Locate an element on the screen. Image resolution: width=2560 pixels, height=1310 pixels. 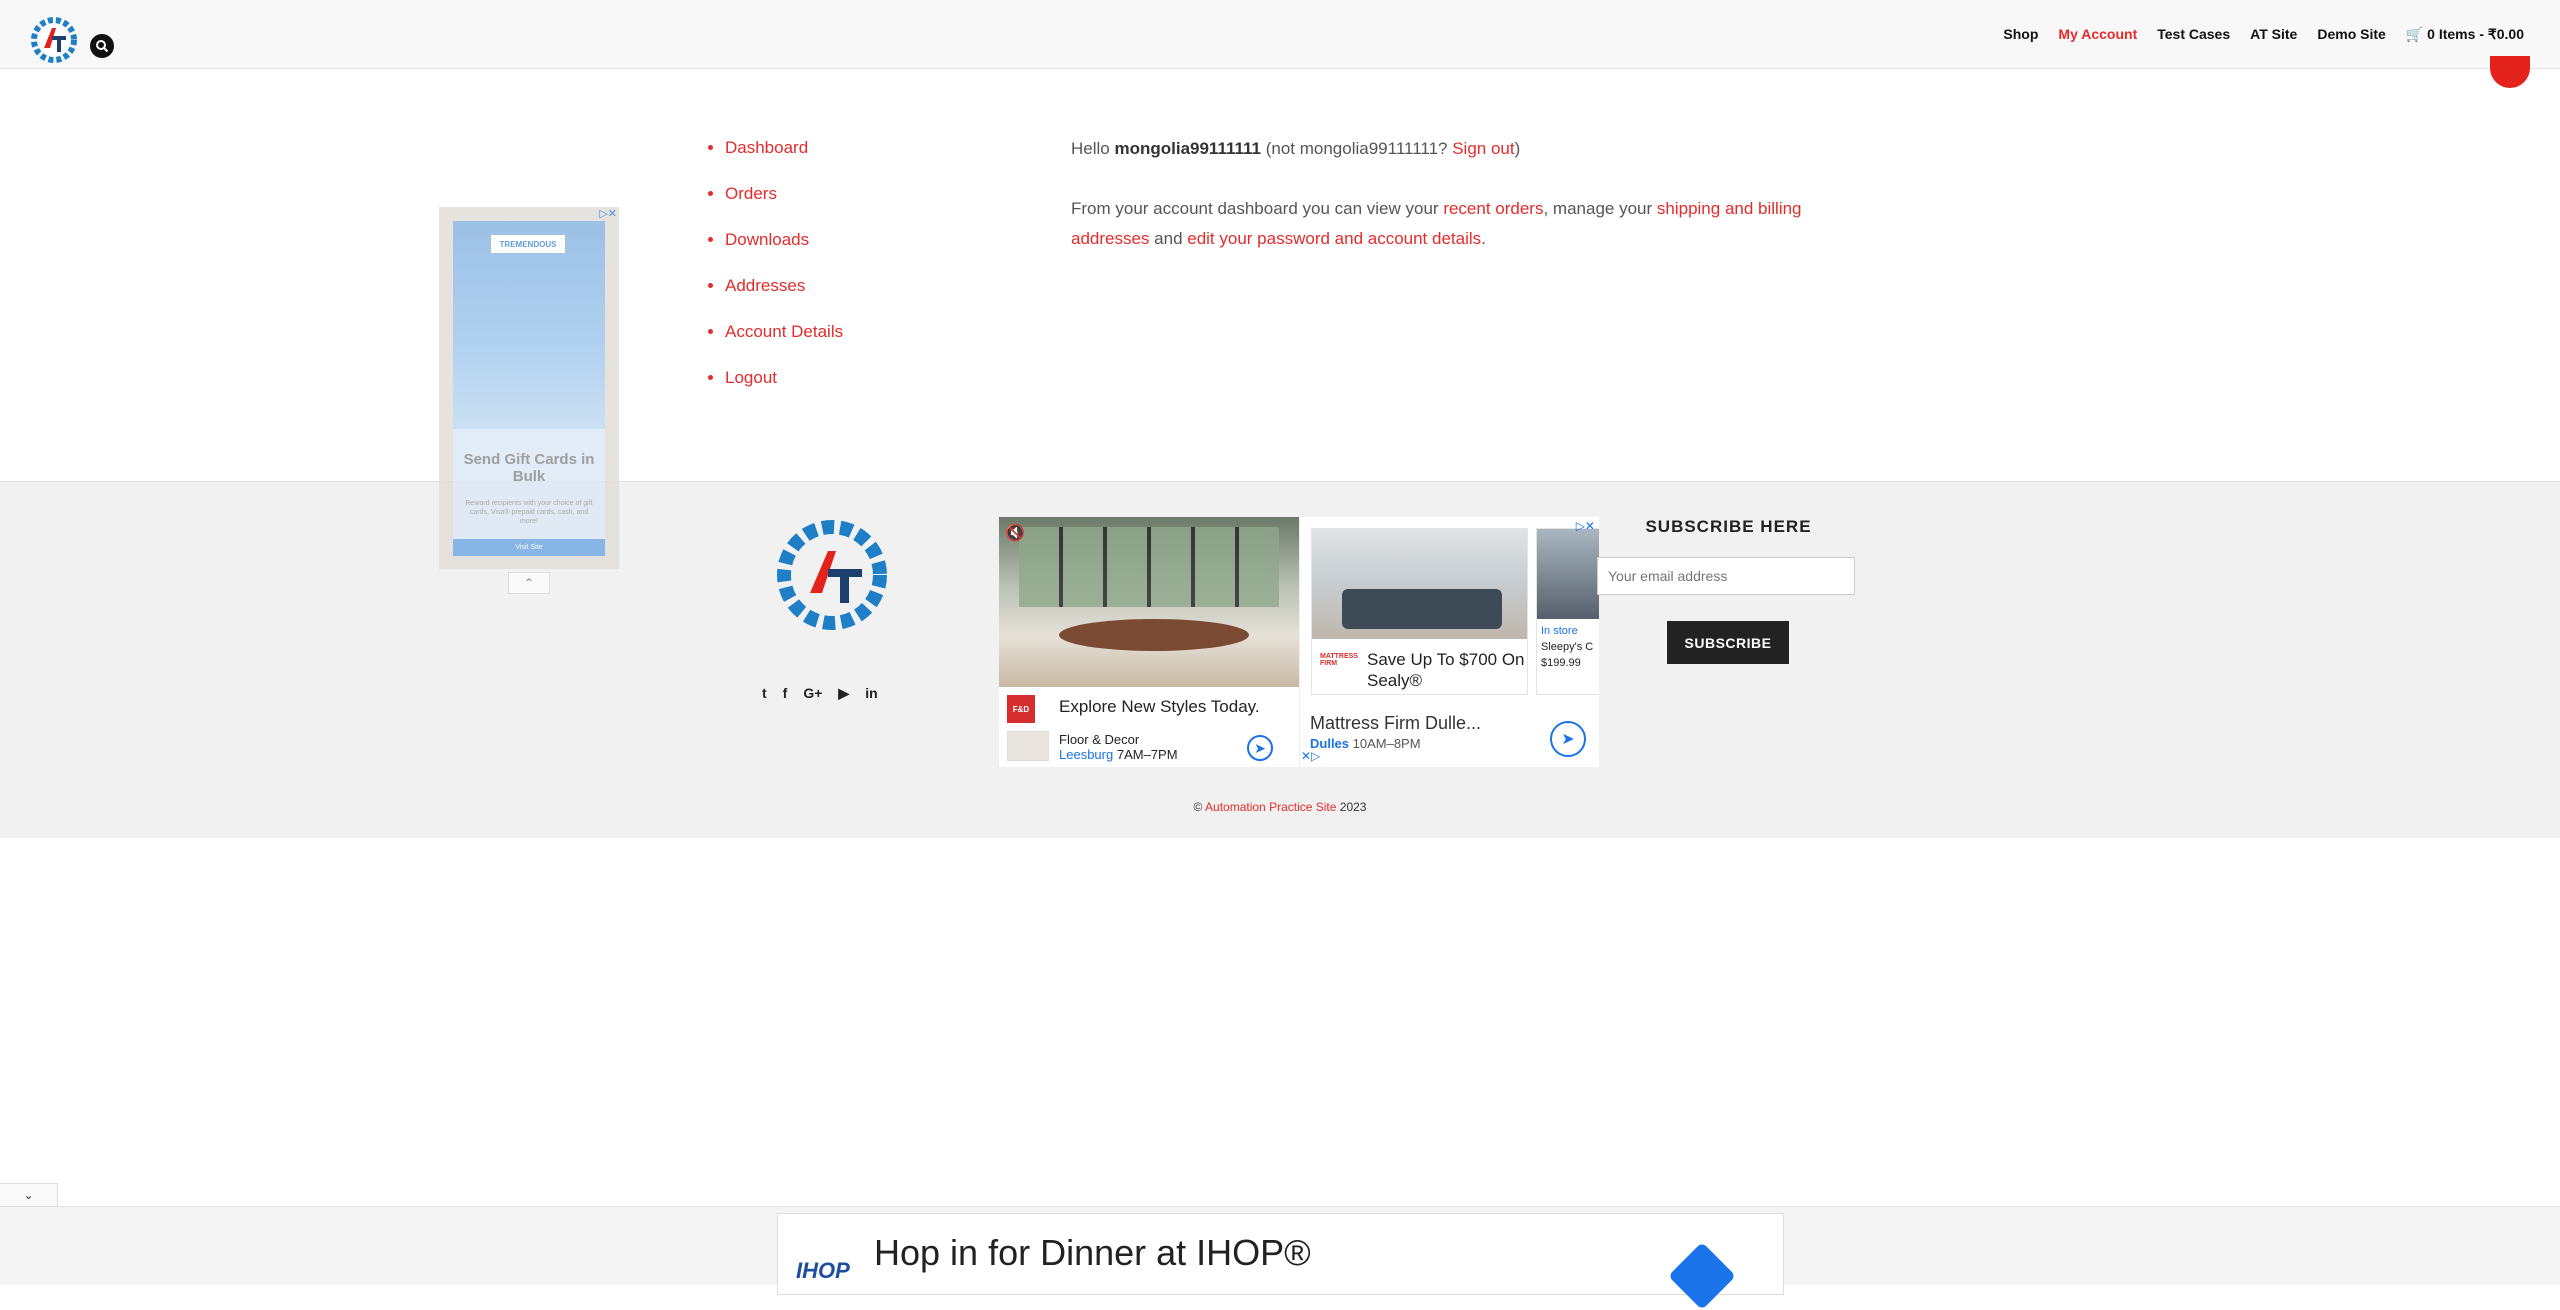
account-nav-addresses: Addresses is located at coordinates (784, 291).